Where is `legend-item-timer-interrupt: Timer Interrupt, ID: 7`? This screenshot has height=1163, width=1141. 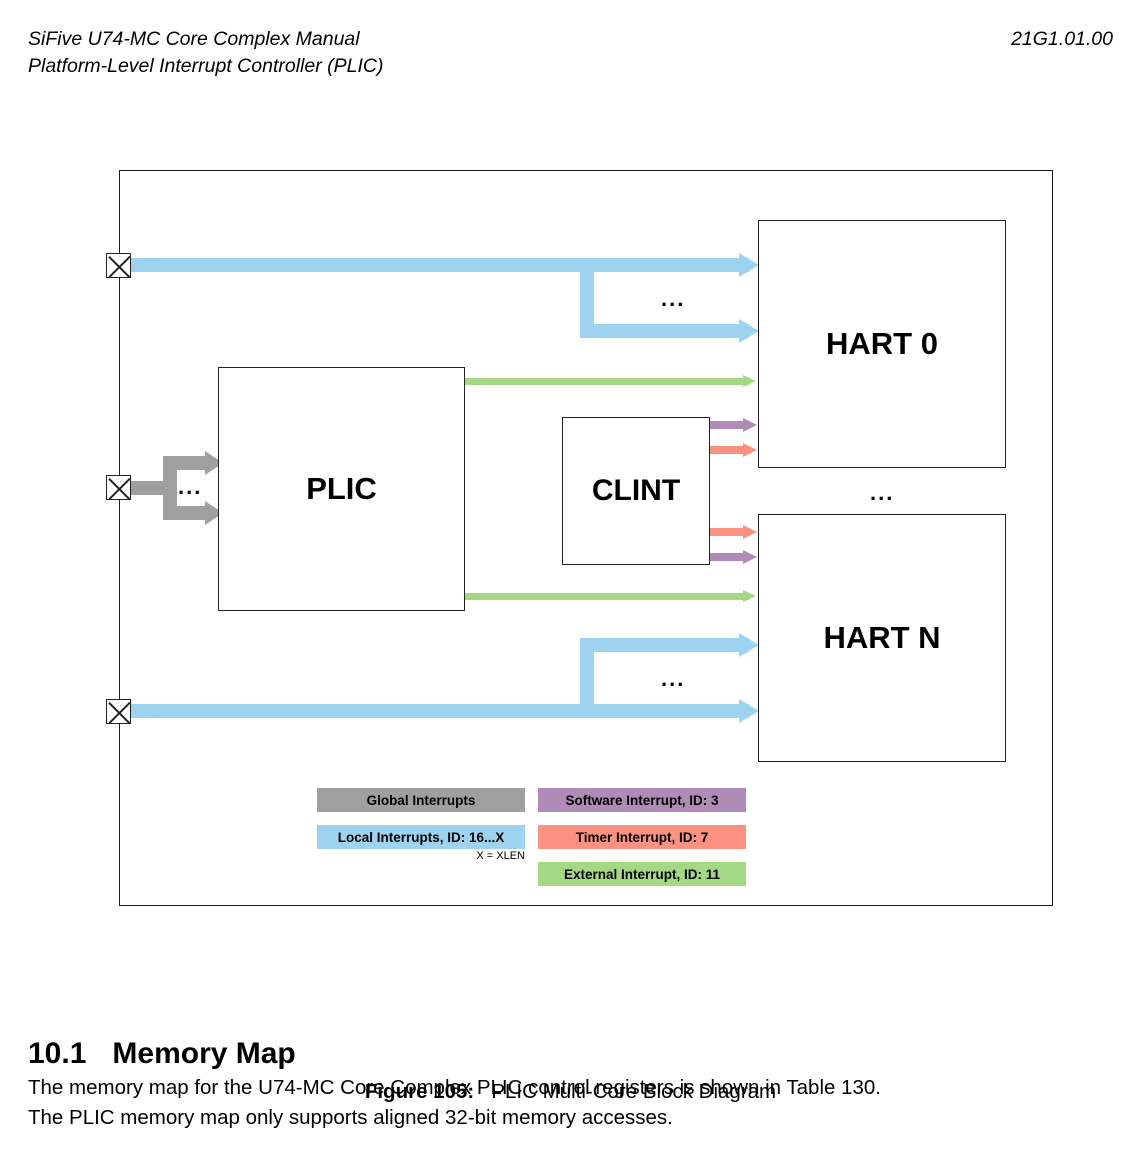 legend-item-timer-interrupt: Timer Interrupt, ID: 7 is located at coordinates (642, 837).